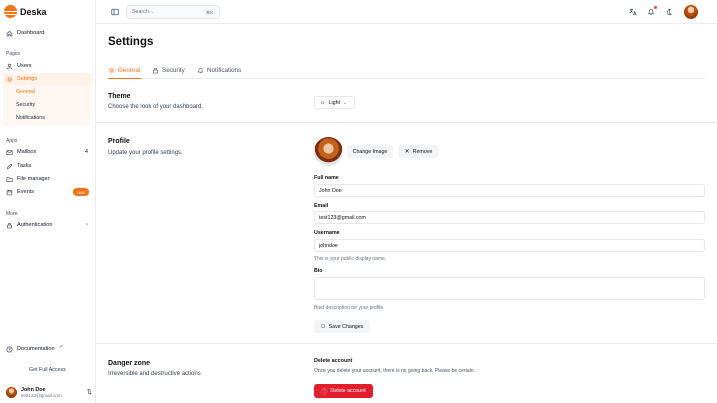 The height and width of the screenshot is (403, 717). What do you see at coordinates (9, 152) in the screenshot?
I see `mail-icon` at bounding box center [9, 152].